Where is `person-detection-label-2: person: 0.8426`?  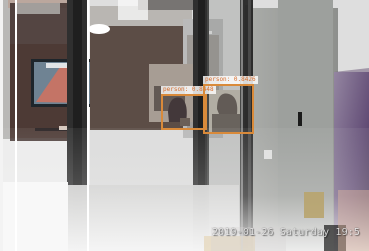 person-detection-label-2: person: 0.8426 is located at coordinates (230, 80).